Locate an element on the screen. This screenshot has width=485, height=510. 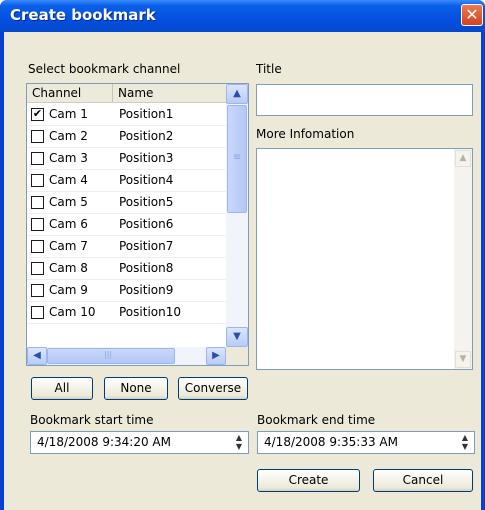
close-button: ✕ is located at coordinates (472, 15).